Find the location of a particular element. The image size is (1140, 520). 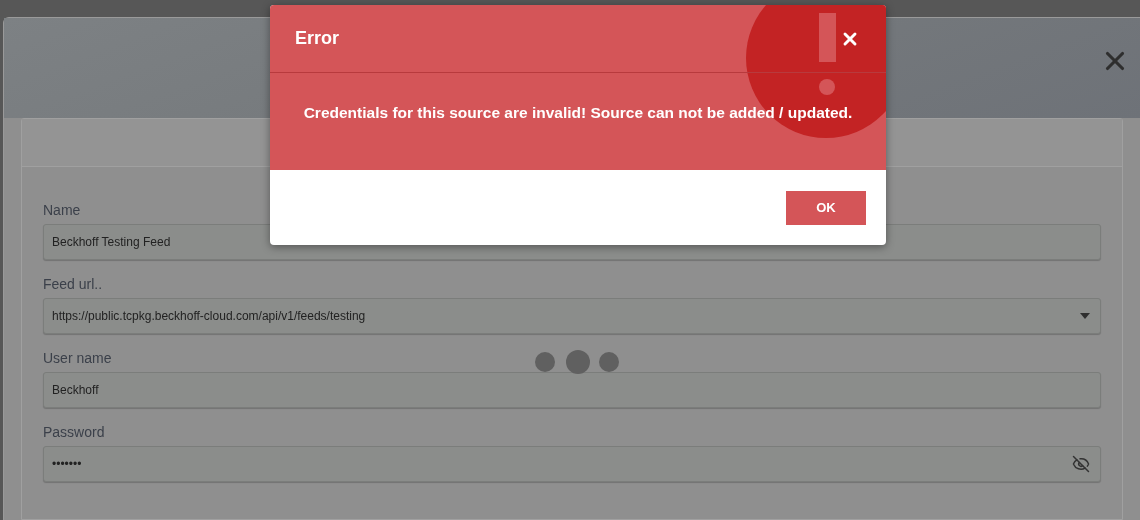

field-label: Password is located at coordinates (74, 432).